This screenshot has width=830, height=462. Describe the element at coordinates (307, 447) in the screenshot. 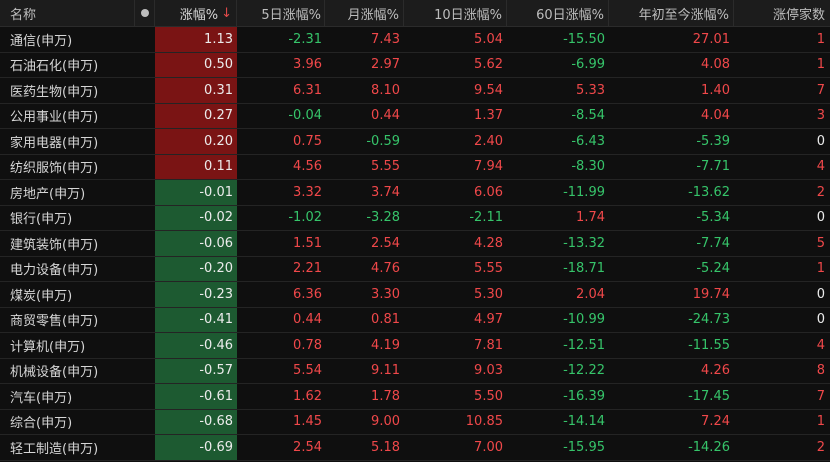

I see `cell-5d-change: 2.54` at that location.